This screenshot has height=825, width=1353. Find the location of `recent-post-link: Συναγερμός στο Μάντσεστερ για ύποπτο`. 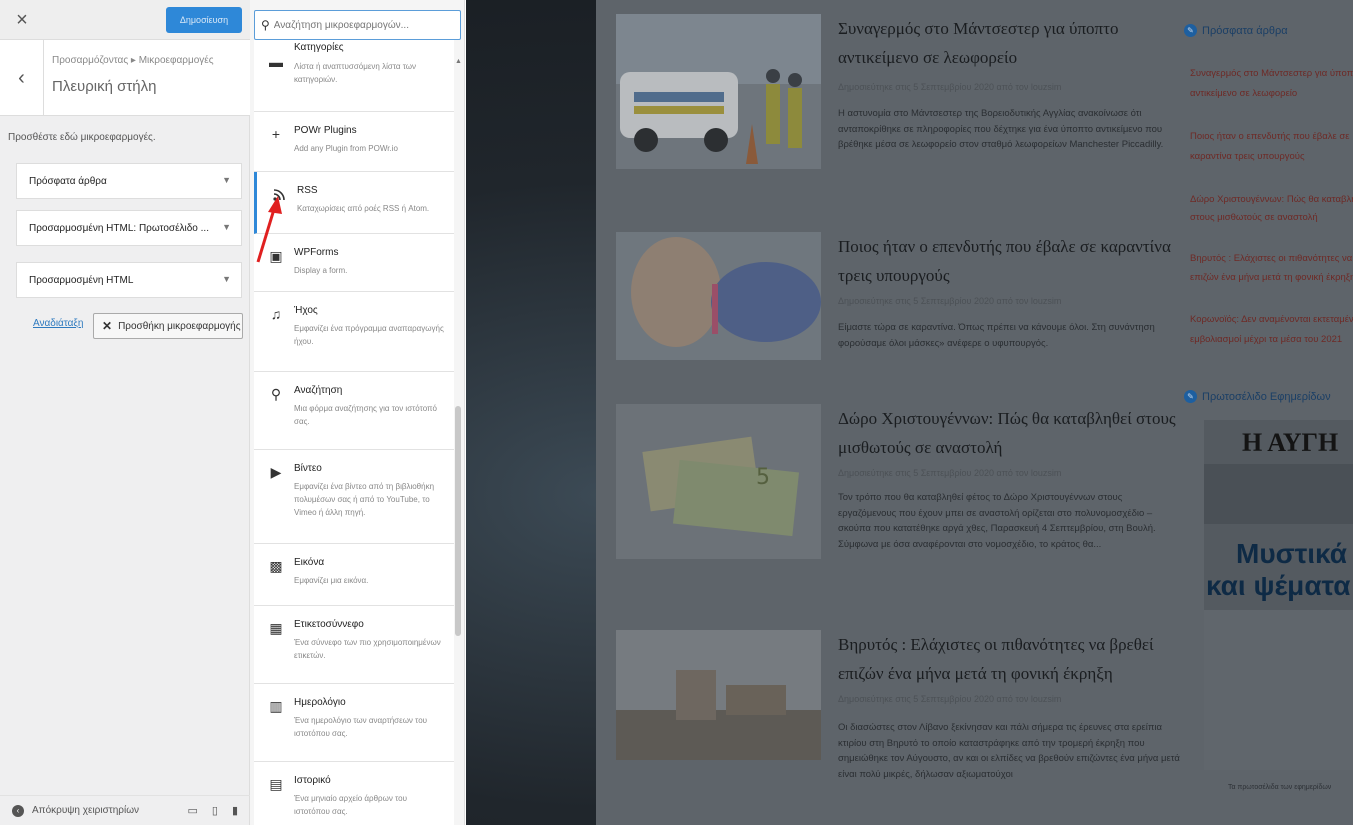

recent-post-link: Συναγερμός στο Μάντσεστερ για ύποπτο is located at coordinates (1271, 74).